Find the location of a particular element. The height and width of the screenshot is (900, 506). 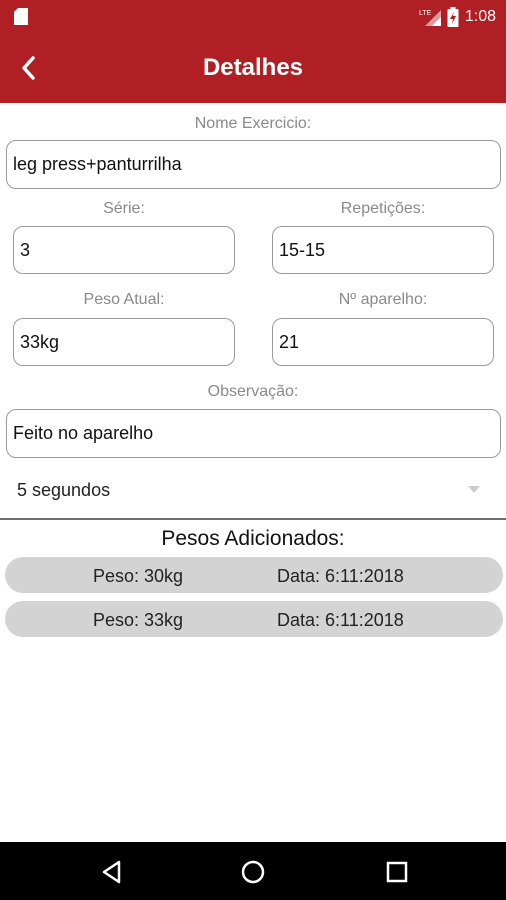

current-weight-input is located at coordinates (124, 342).